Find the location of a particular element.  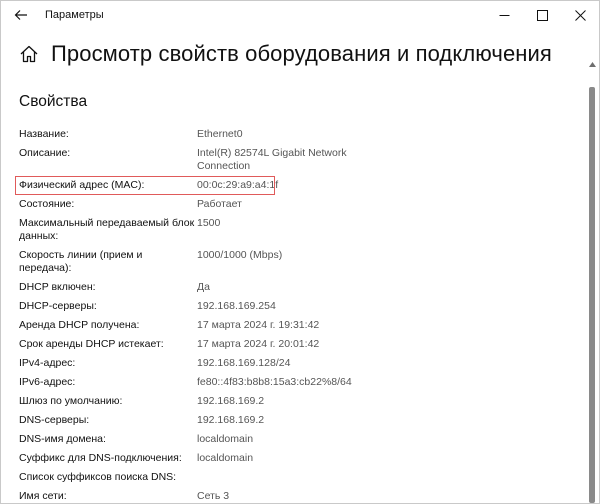

scroll-up-arrow-icon is located at coordinates (592, 64).